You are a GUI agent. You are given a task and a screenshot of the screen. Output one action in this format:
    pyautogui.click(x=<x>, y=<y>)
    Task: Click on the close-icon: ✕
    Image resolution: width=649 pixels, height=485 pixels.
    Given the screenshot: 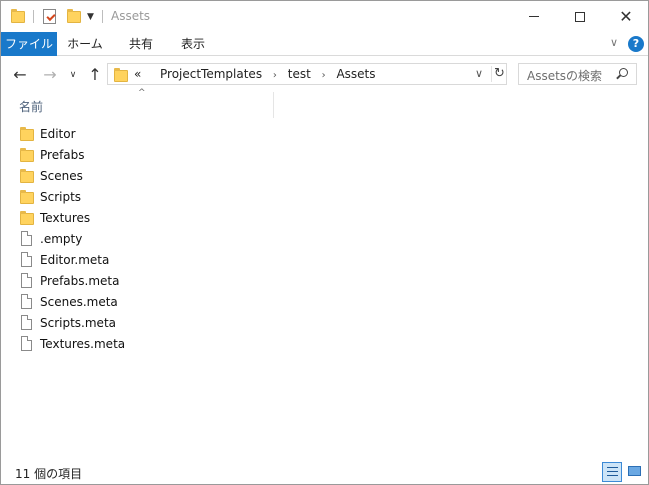 What is the action you would take?
    pyautogui.click(x=626, y=16)
    